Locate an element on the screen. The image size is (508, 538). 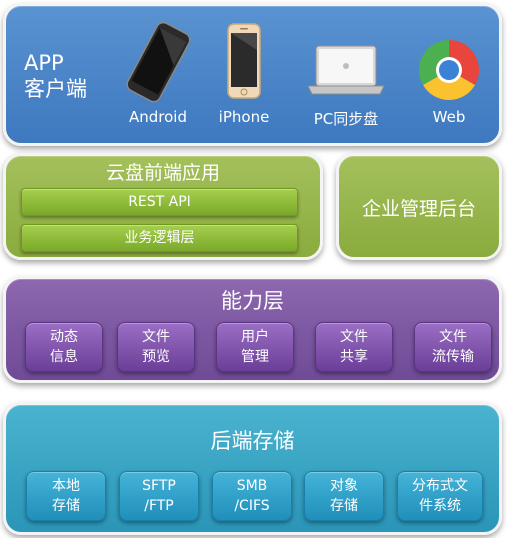
client-title-client: 客户端 is located at coordinates (55, 89).